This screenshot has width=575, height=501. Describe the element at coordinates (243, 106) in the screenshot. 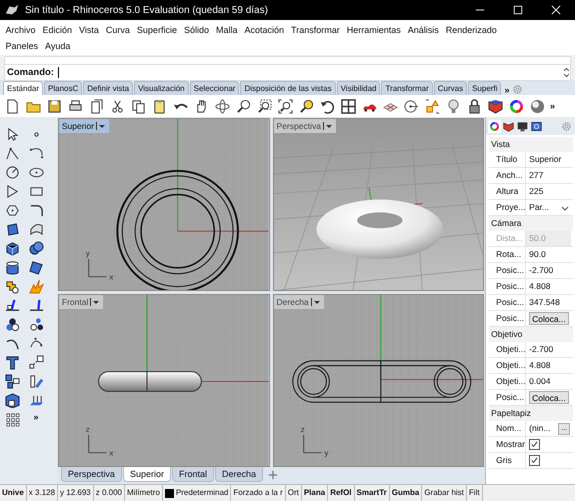

I see `zoom-icon` at that location.